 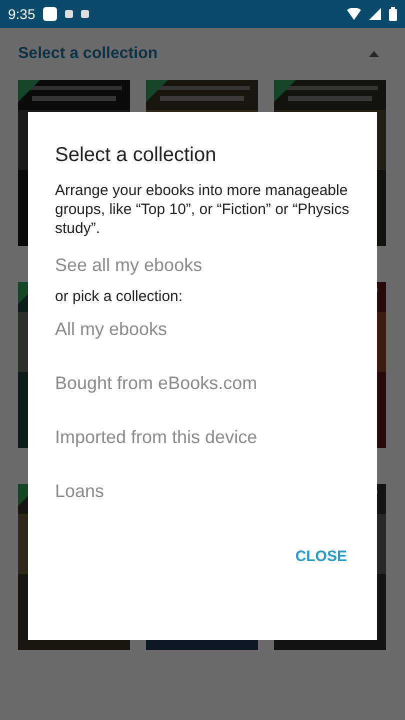 What do you see at coordinates (375, 14) in the screenshot?
I see `signal-icon` at bounding box center [375, 14].